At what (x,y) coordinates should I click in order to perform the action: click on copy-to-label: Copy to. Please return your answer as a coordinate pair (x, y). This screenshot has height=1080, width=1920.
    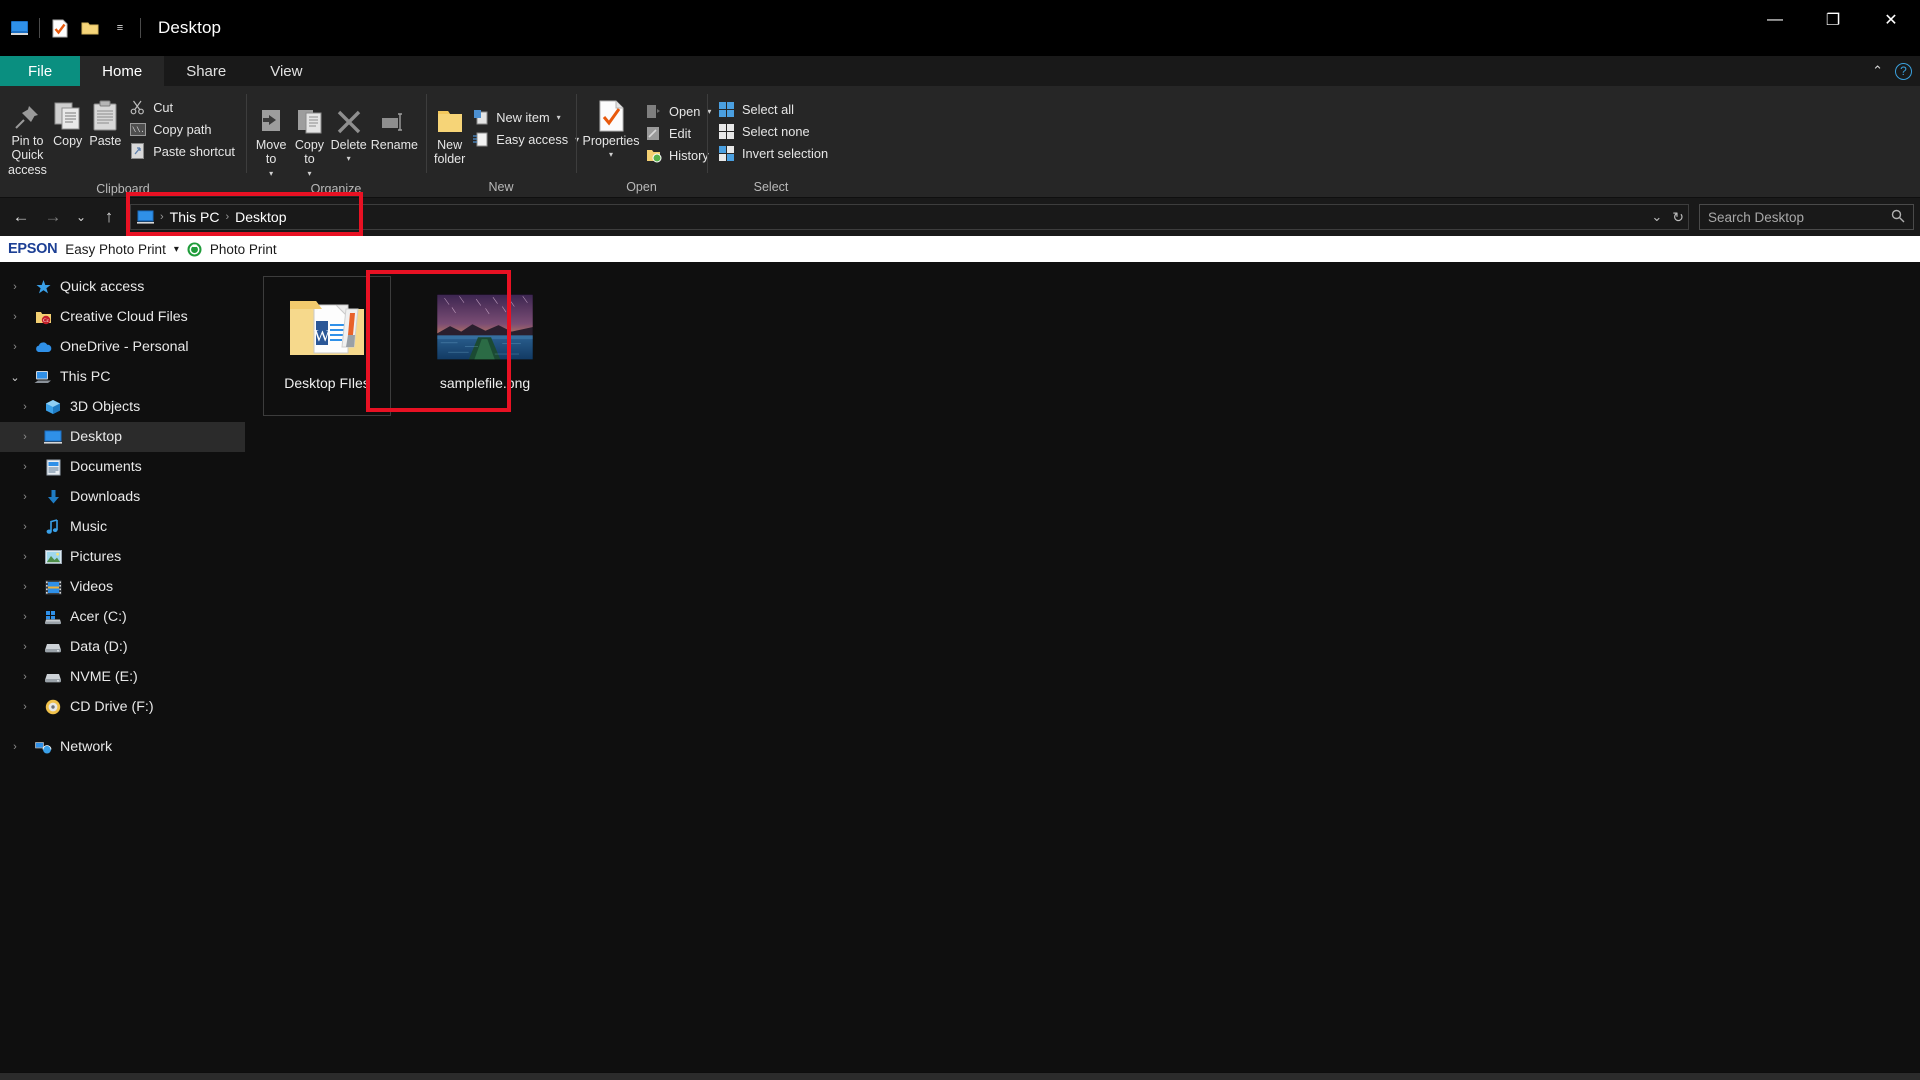
    Looking at the image, I should click on (309, 152).